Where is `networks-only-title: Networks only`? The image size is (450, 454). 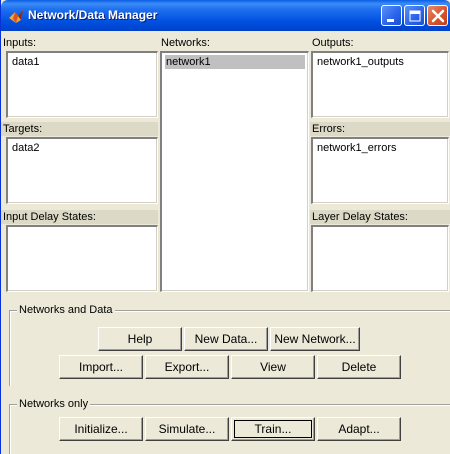 networks-only-title: Networks only is located at coordinates (54, 404).